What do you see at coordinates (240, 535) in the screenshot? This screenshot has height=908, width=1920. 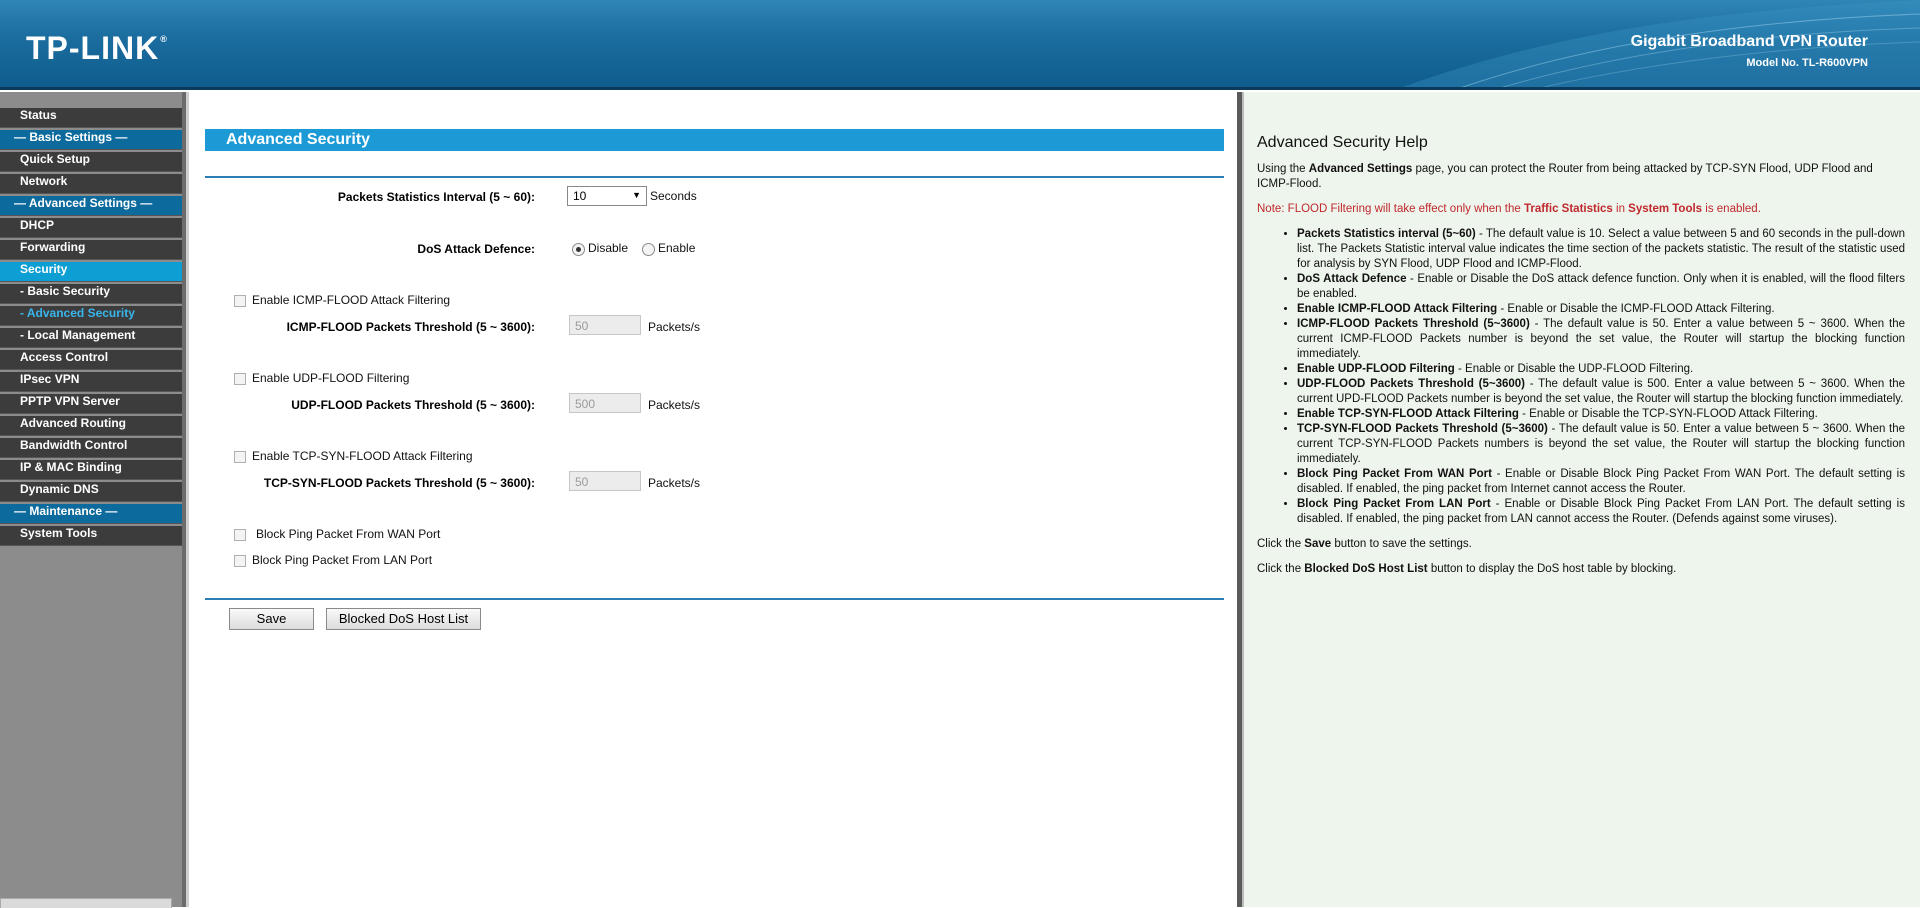 I see `block-ping-wan-checkbox` at bounding box center [240, 535].